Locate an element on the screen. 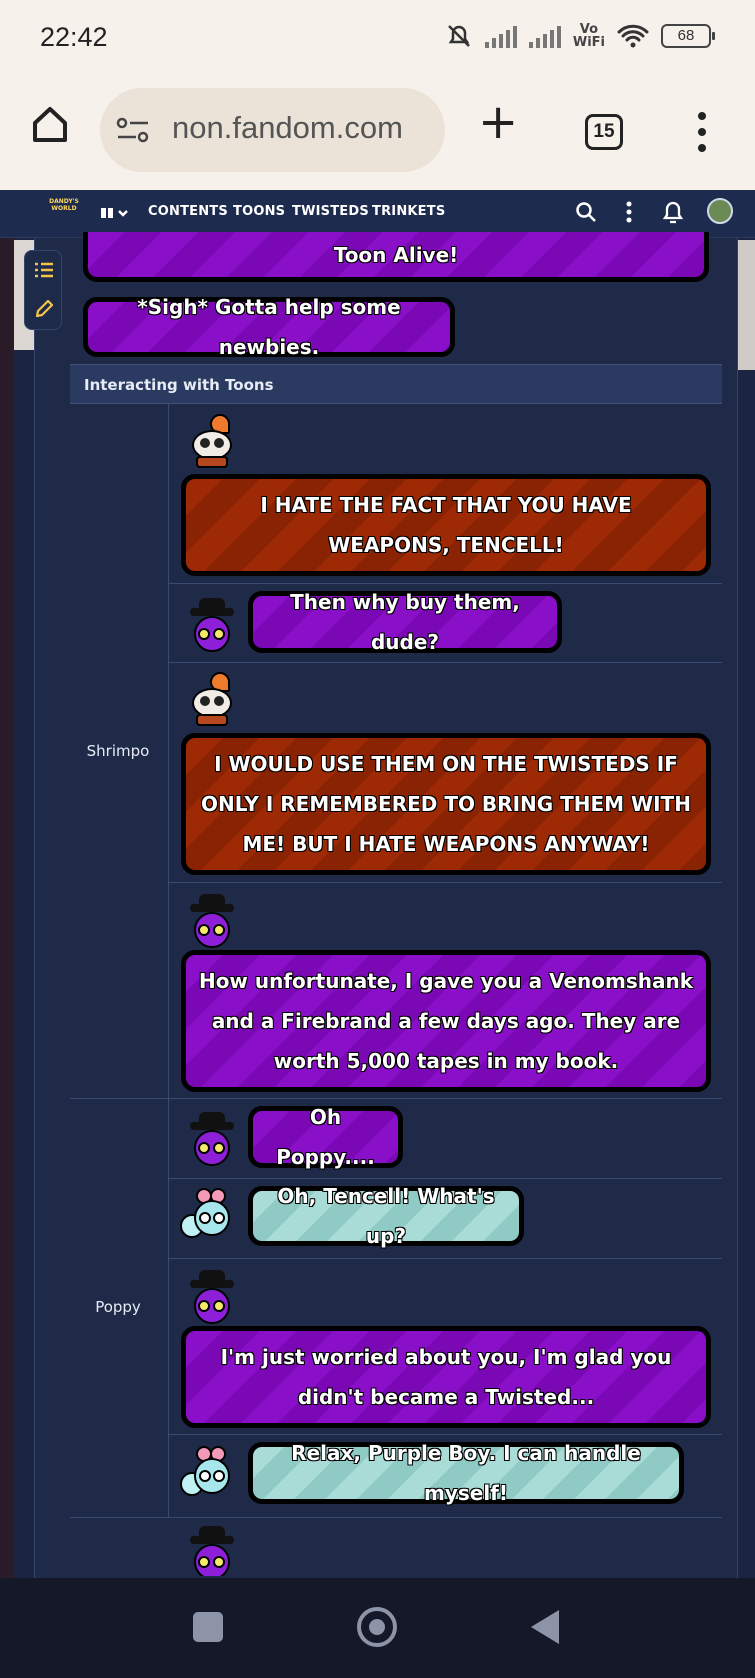 The height and width of the screenshot is (1678, 755). home-icon is located at coordinates (50, 124).